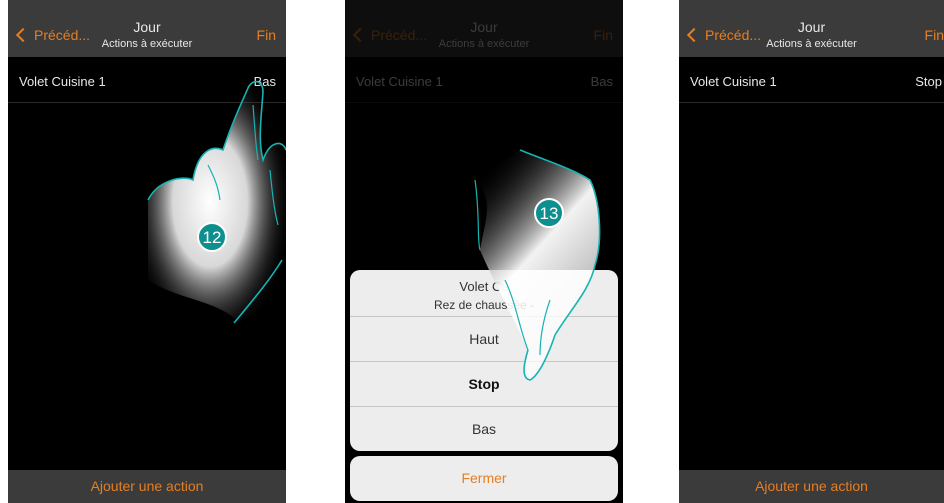 This screenshot has height=503, width=944. What do you see at coordinates (212, 237) in the screenshot?
I see `step-number-12: 12` at bounding box center [212, 237].